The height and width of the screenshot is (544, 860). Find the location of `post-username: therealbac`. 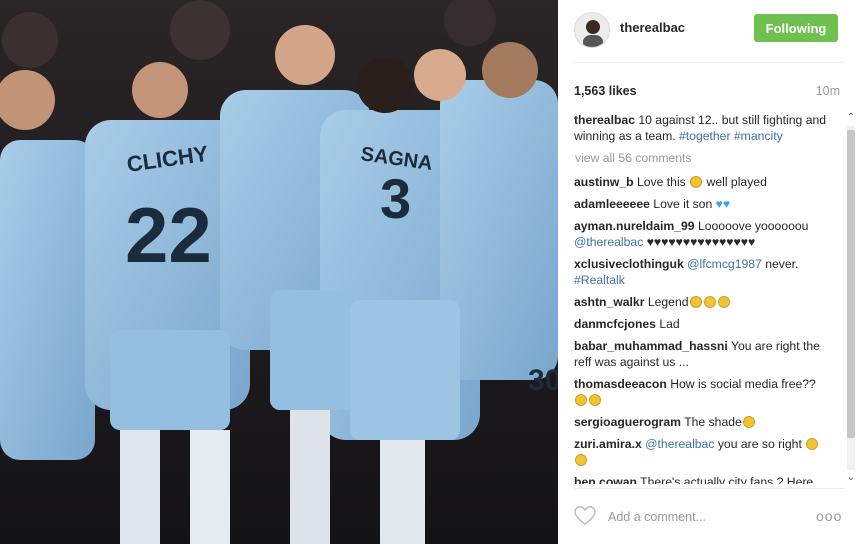

post-username: therealbac is located at coordinates (652, 27).